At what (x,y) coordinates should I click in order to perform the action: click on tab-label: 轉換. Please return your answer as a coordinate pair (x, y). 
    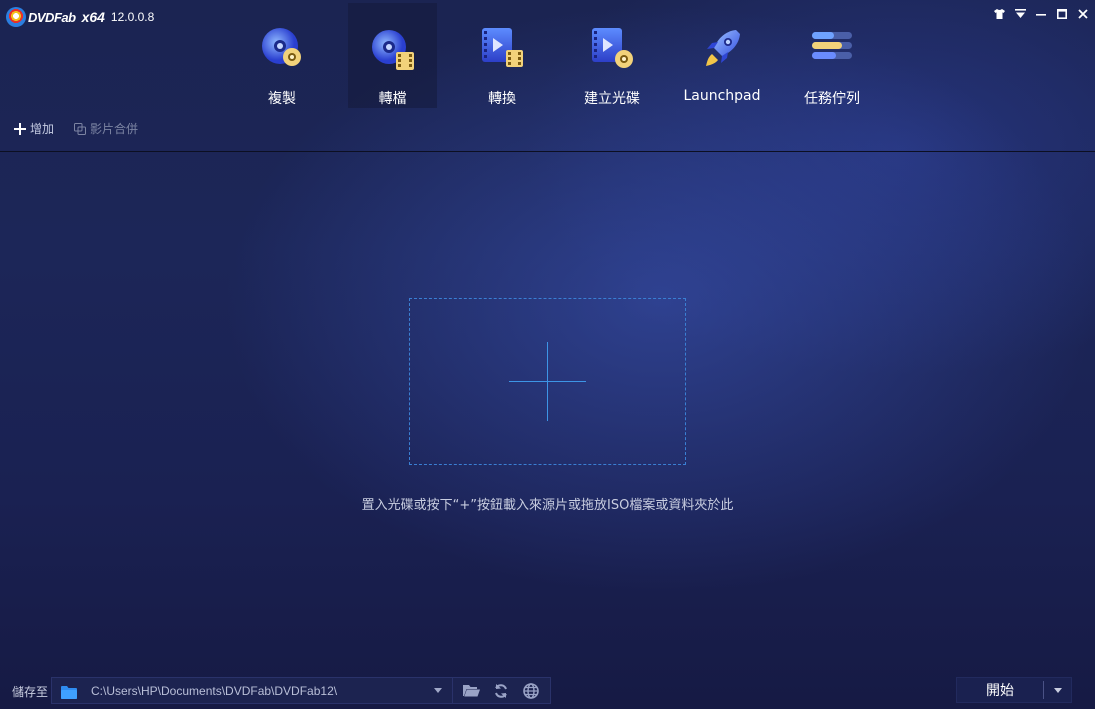
    Looking at the image, I should click on (502, 99).